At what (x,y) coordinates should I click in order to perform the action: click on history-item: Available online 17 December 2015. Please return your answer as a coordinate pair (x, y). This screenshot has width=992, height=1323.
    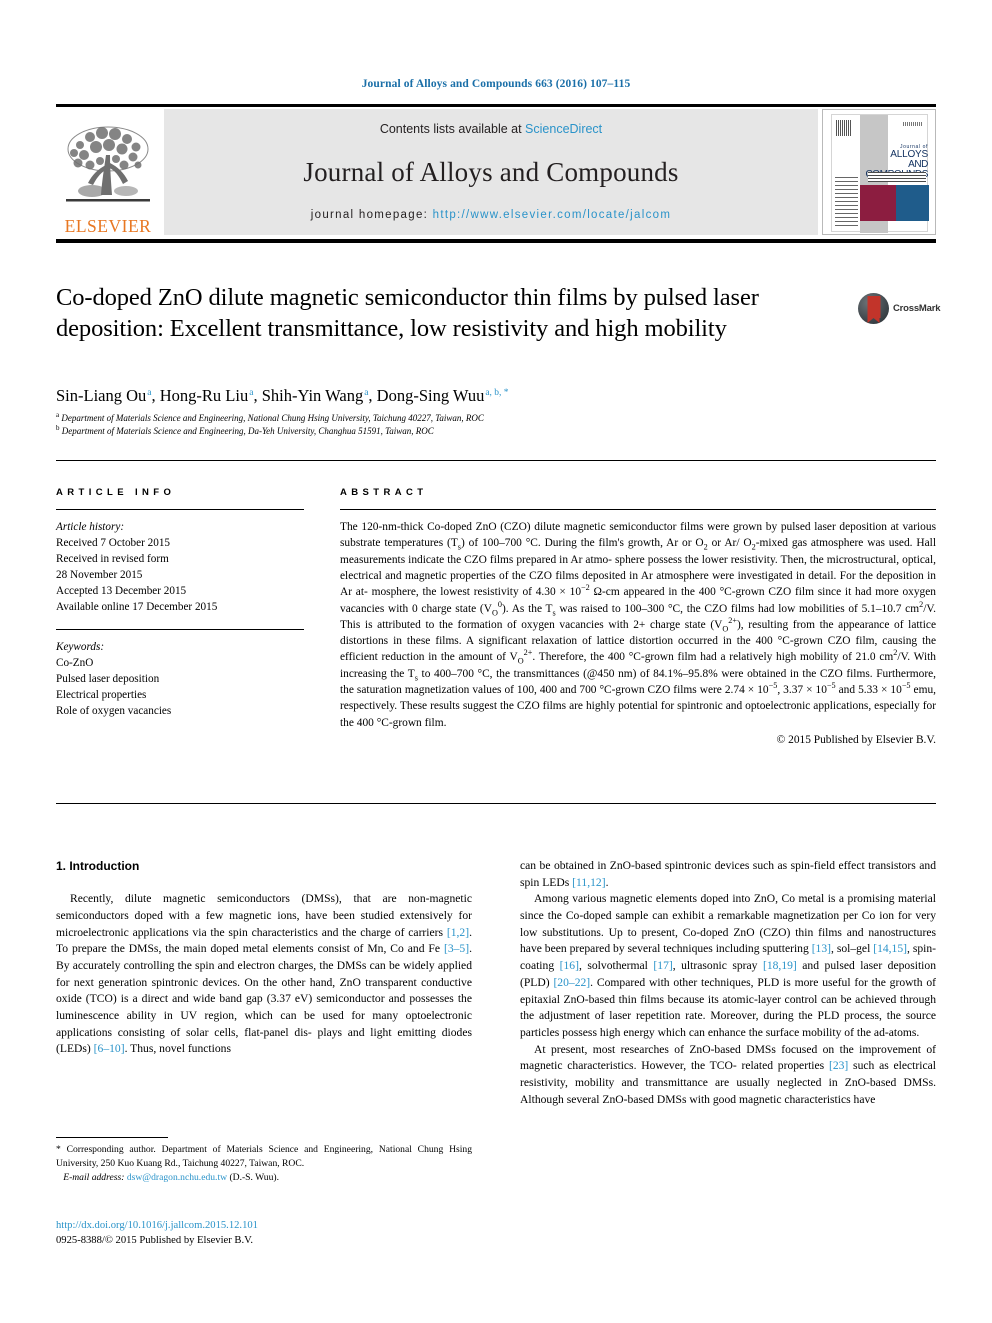
    Looking at the image, I should click on (137, 607).